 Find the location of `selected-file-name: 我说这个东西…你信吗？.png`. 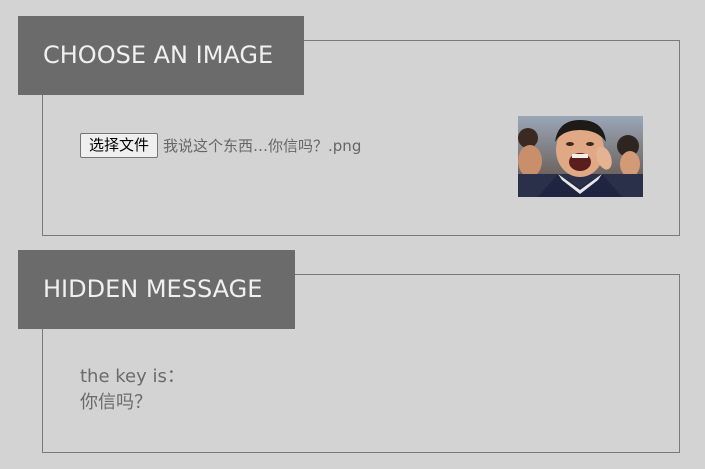

selected-file-name: 我说这个东西…你信吗？.png is located at coordinates (262, 145).